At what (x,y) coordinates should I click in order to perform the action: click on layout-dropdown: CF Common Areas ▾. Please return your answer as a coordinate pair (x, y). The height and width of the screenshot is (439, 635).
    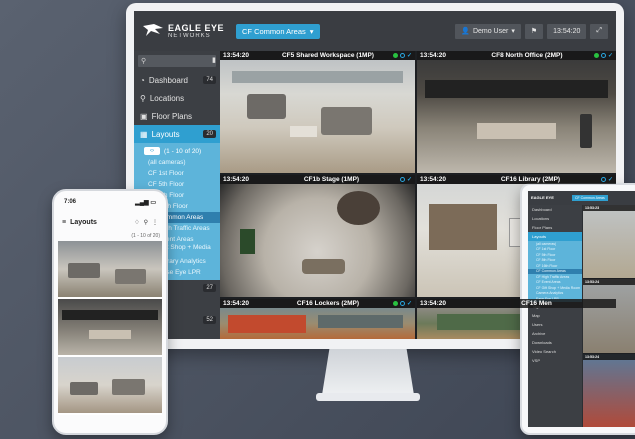
    Looking at the image, I should click on (278, 31).